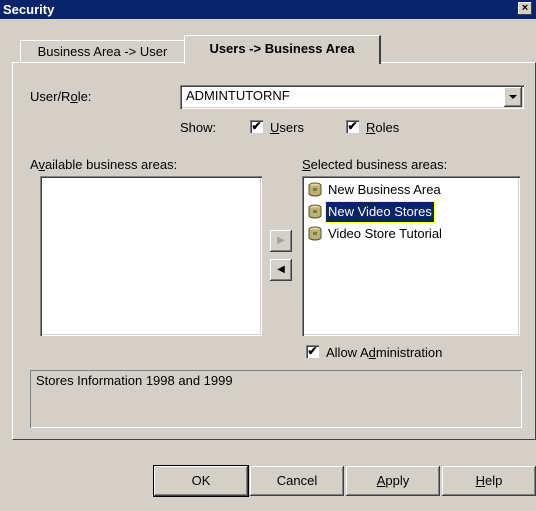  Describe the element at coordinates (276, 399) in the screenshot. I see `description-box: Stores Information 1998 and 1999` at that location.